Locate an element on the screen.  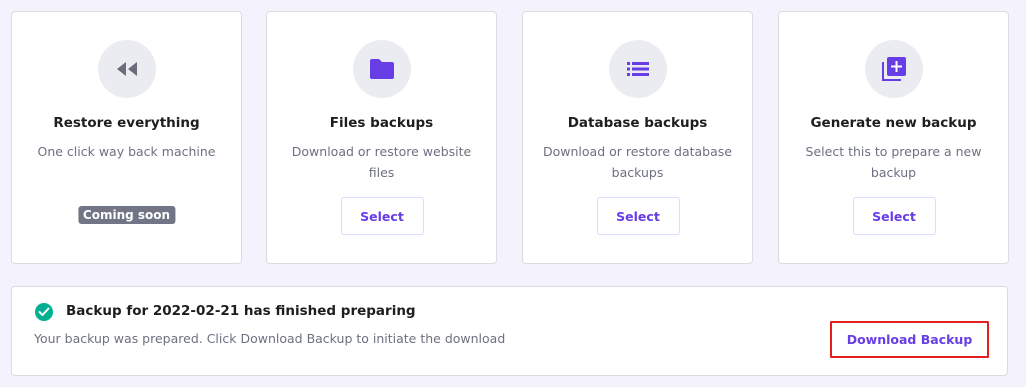
download-backup-button: Download Backup is located at coordinates (909, 339).